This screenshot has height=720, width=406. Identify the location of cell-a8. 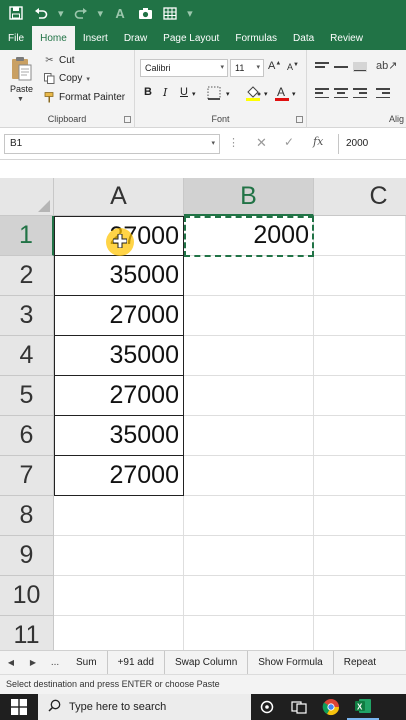
(119, 516).